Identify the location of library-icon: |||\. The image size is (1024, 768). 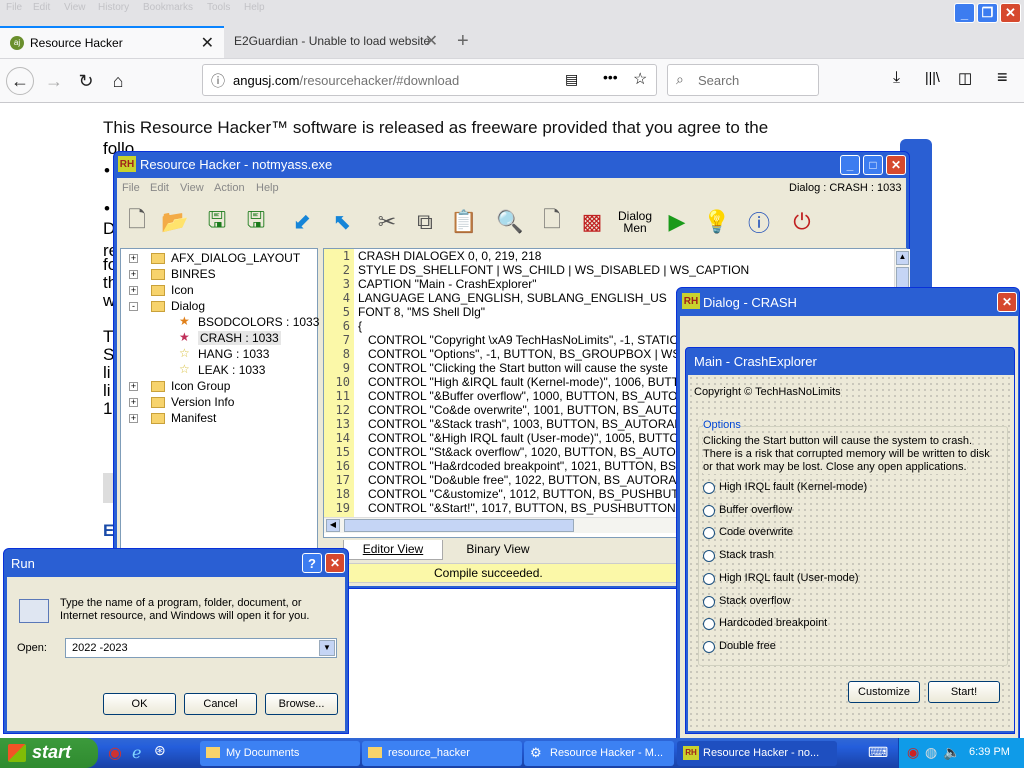
(932, 77).